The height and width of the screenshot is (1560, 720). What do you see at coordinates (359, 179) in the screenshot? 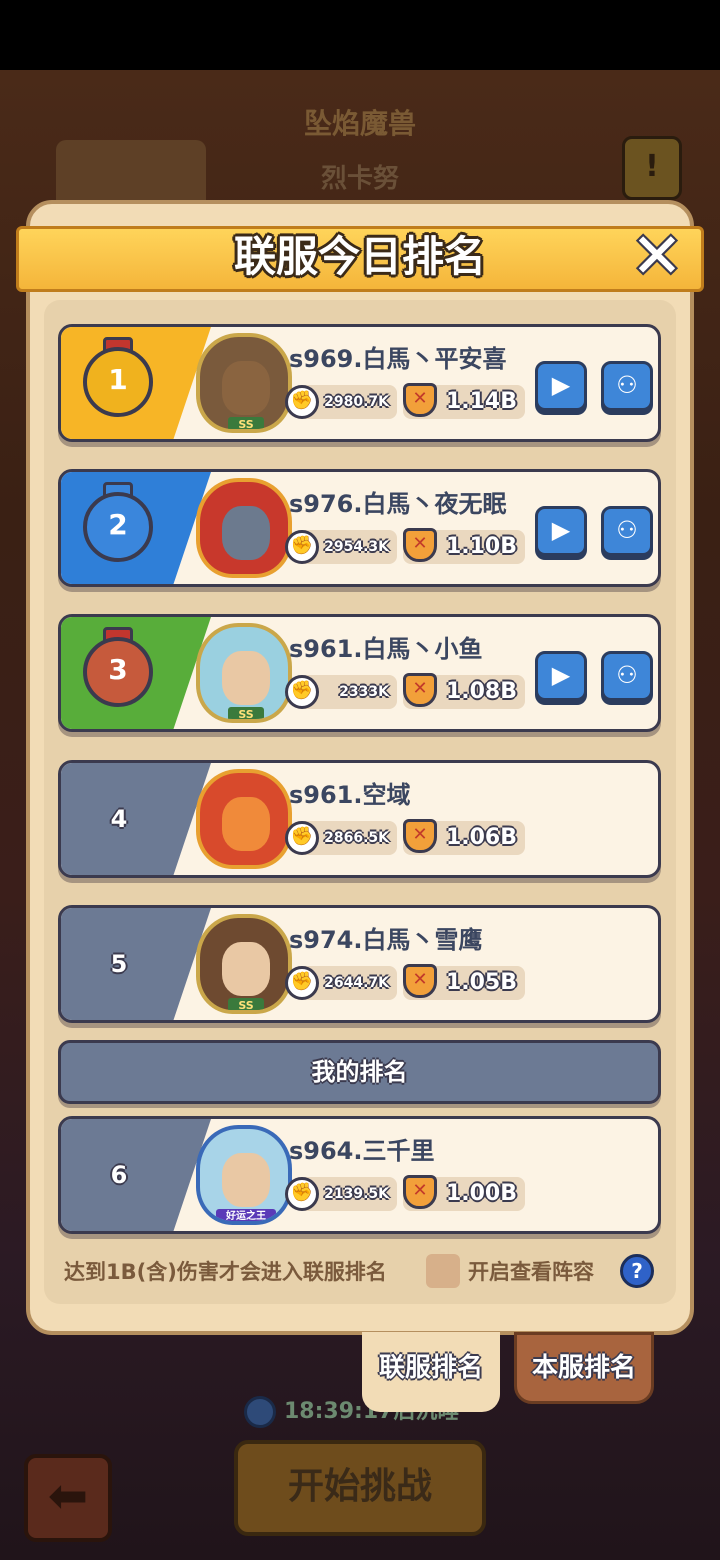
I see `boss-subname: 烈卡努` at bounding box center [359, 179].